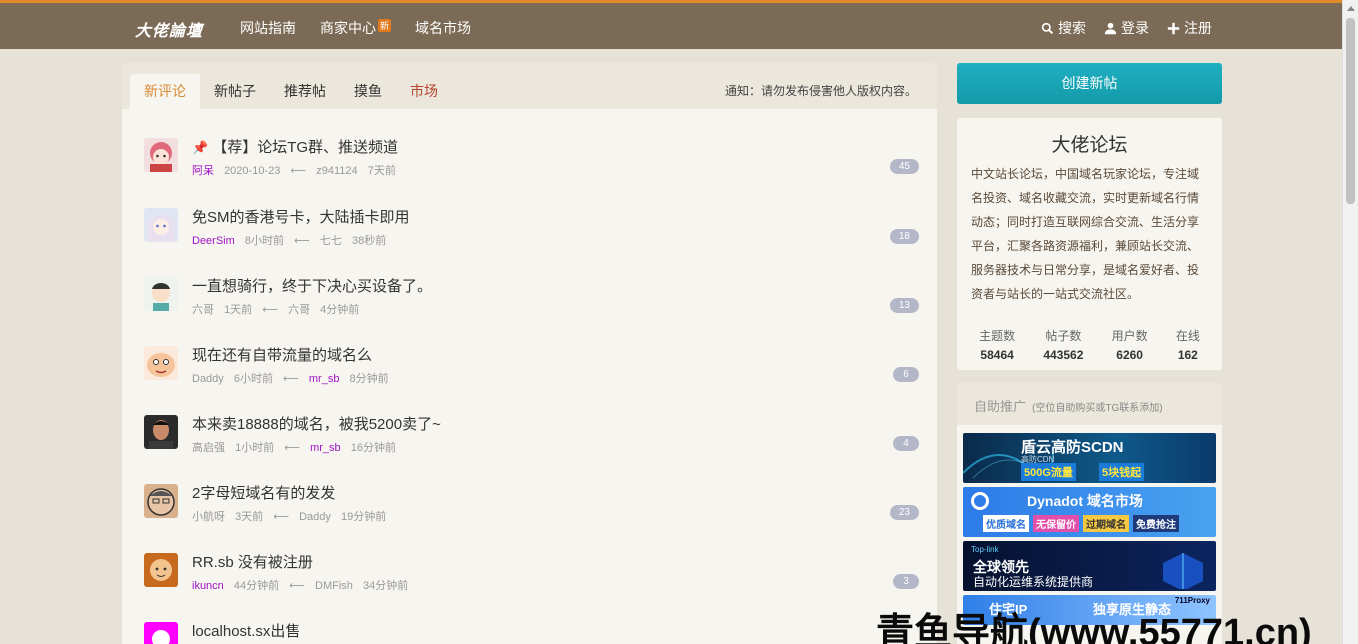 The width and height of the screenshot is (1358, 644). I want to click on post-title: localhost.sx出售, so click(246, 630).